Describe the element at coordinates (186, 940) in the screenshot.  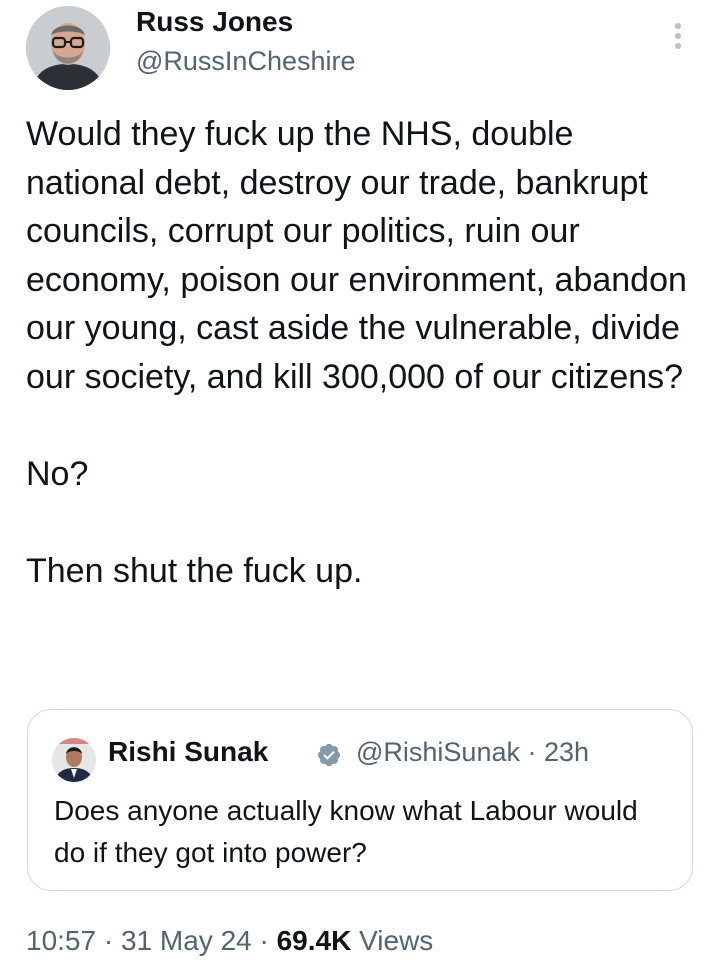
I see `tweet-date: 31 May 24` at that location.